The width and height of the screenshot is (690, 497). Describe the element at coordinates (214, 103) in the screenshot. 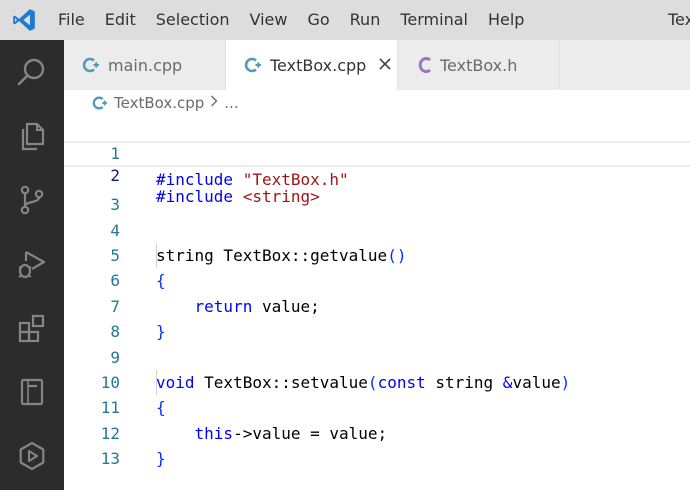

I see `chevron-right-icon` at that location.